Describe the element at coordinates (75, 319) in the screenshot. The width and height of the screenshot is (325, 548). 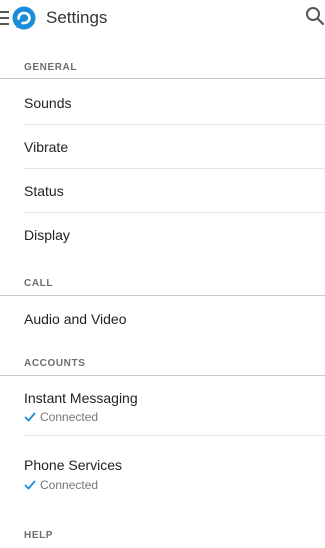
I see `settings-item-audio-video: Audio and Video` at that location.